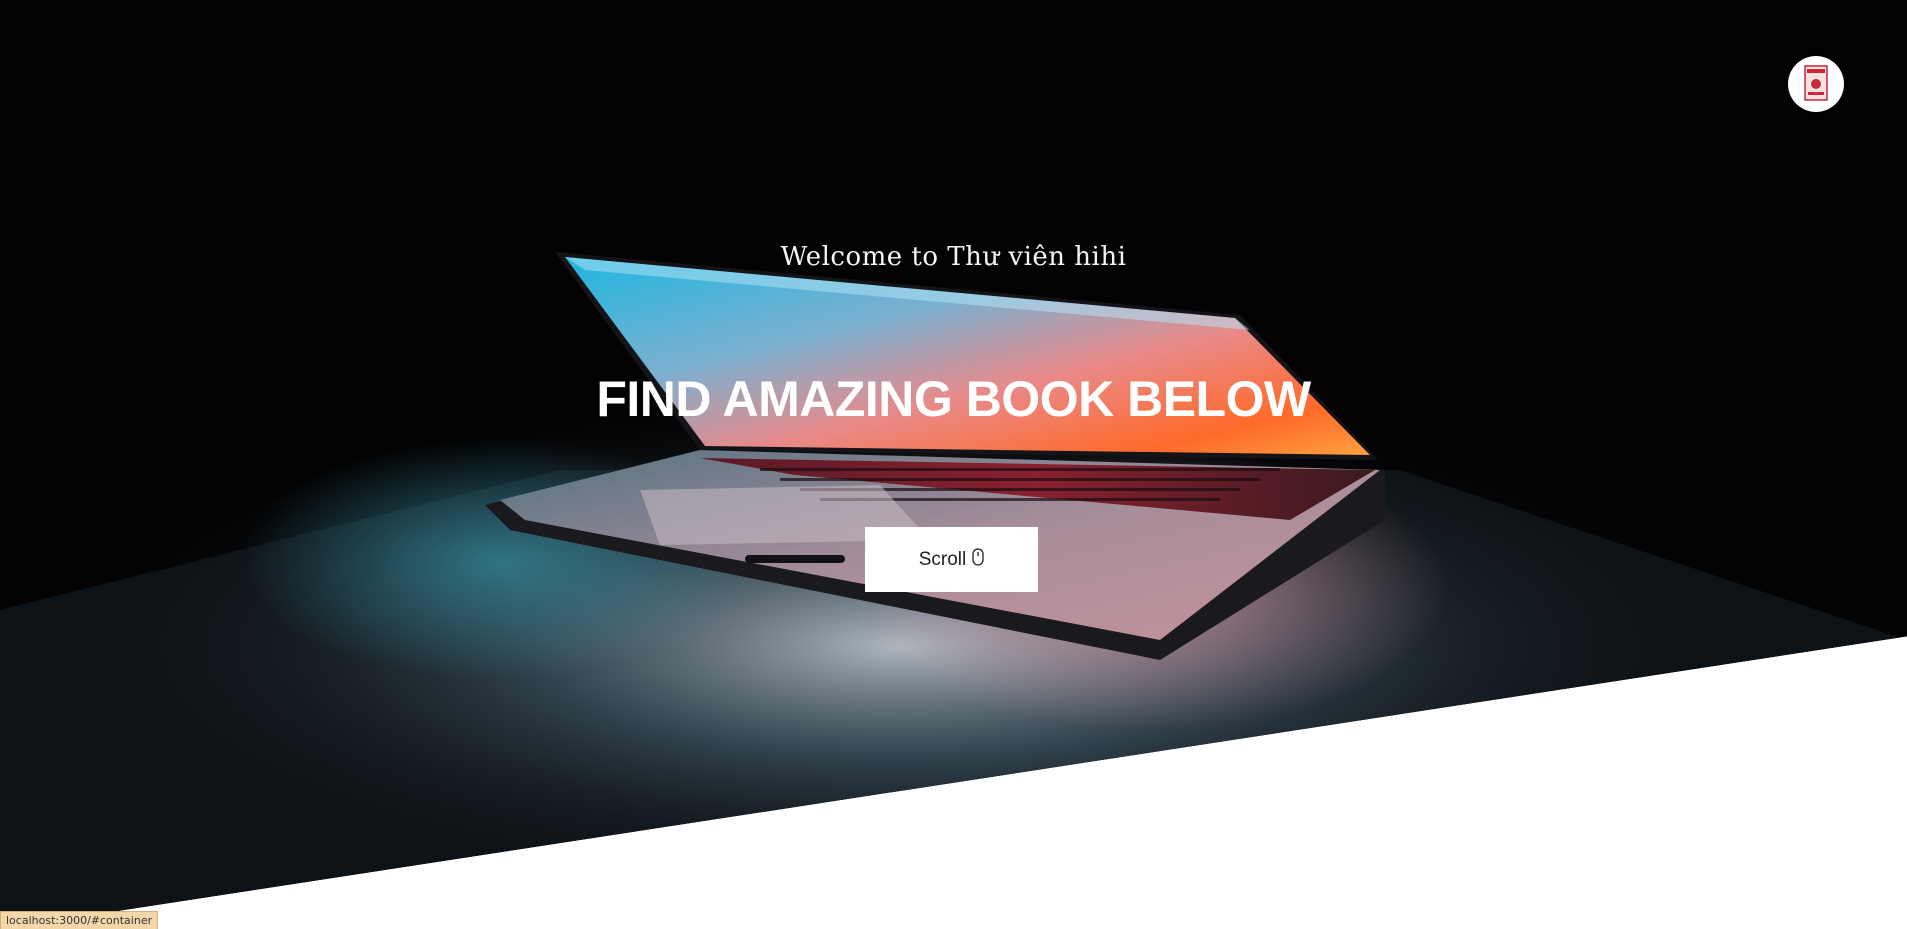  What do you see at coordinates (942, 559) in the screenshot?
I see `scroll-button-label: Scroll` at bounding box center [942, 559].